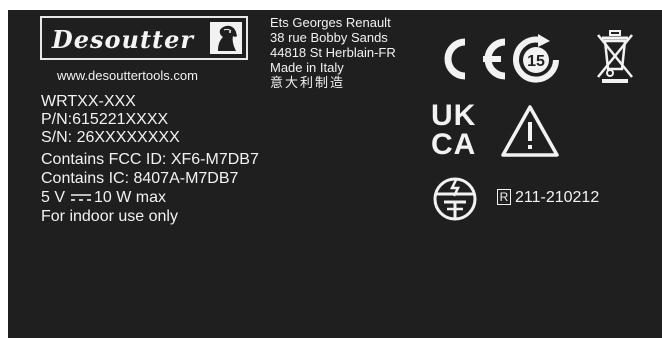 The width and height of the screenshot is (662, 338). Describe the element at coordinates (150, 159) in the screenshot. I see `fcc-id: Contains FCC ID: XF6-M7DB7` at that location.